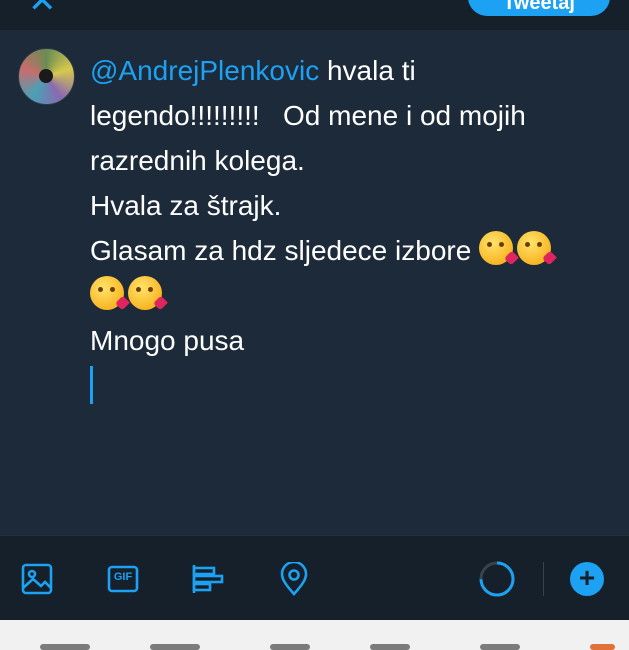 This screenshot has height=650, width=629. Describe the element at coordinates (497, 579) in the screenshot. I see `character-count-ring-icon` at that location.